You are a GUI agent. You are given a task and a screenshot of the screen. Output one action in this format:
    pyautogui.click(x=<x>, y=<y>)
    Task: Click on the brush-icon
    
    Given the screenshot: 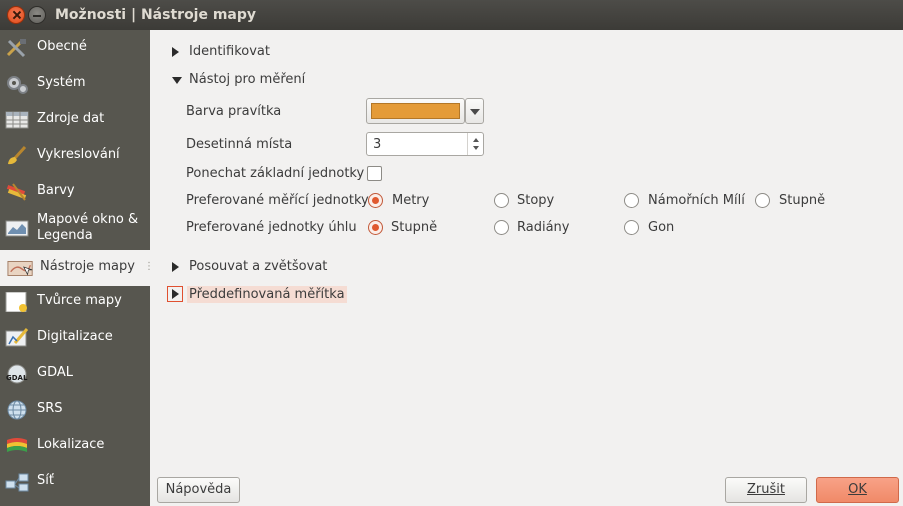 What is the action you would take?
    pyautogui.click(x=17, y=155)
    